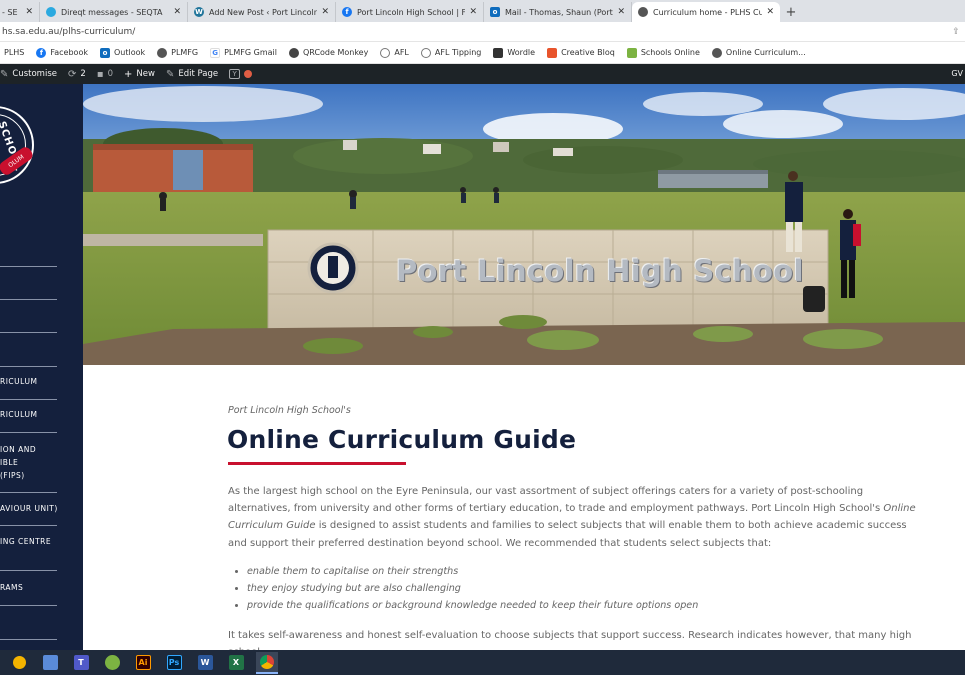  I want to click on taskbar-word-icon: W, so click(205, 663).